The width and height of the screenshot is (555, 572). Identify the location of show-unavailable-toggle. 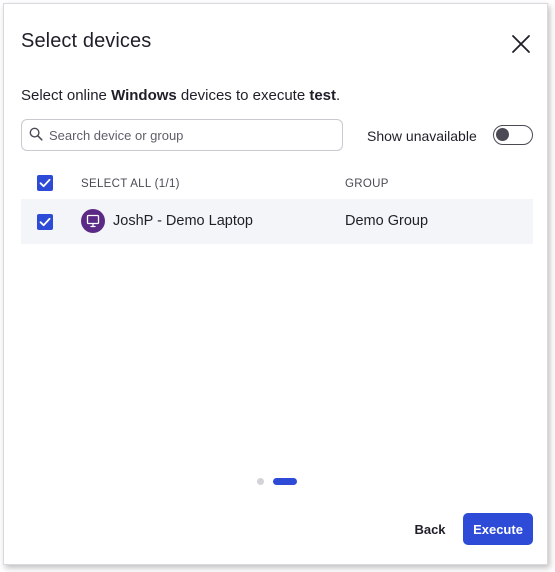
(513, 135).